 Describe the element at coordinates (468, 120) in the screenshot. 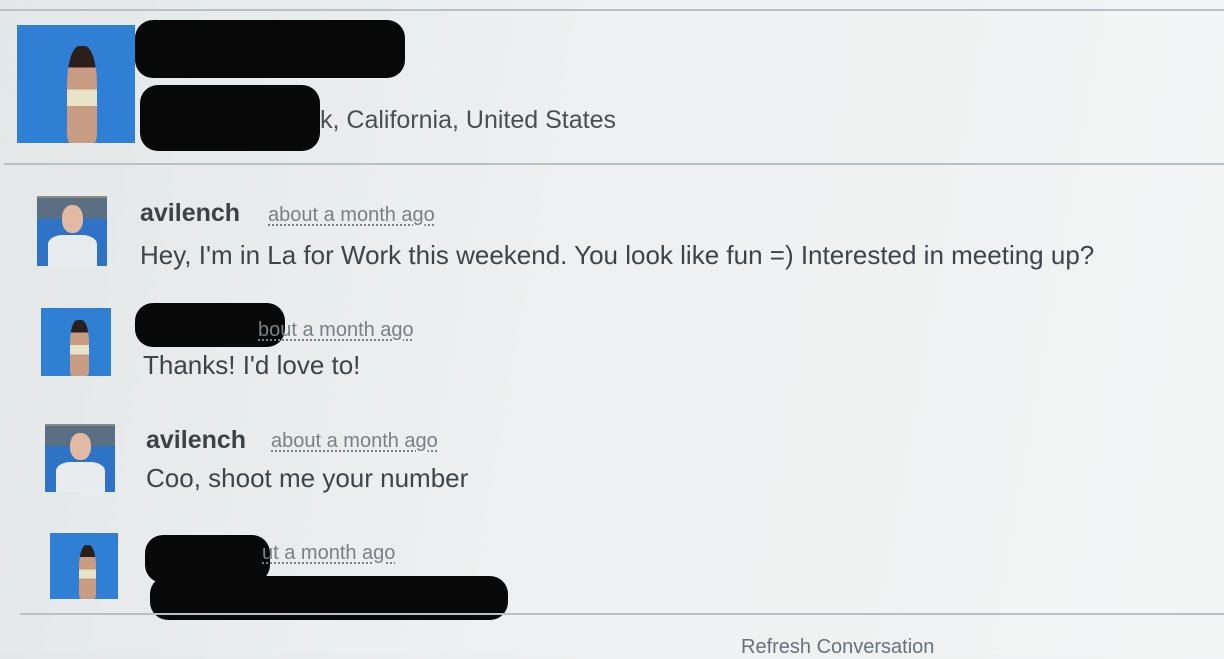

I see `profile-location: k, California, United States` at that location.